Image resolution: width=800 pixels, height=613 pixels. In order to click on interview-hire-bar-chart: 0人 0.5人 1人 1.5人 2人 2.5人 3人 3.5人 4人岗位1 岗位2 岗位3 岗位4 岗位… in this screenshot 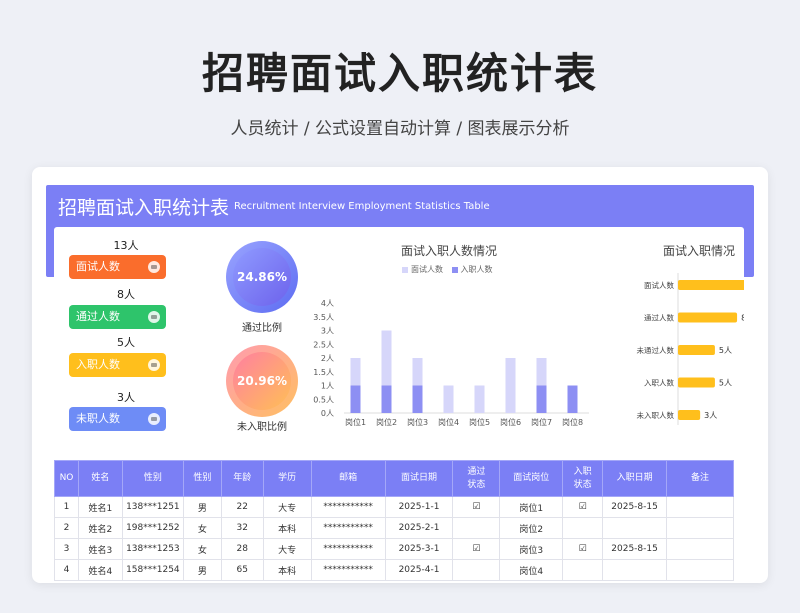, I will do `click(451, 363)`.